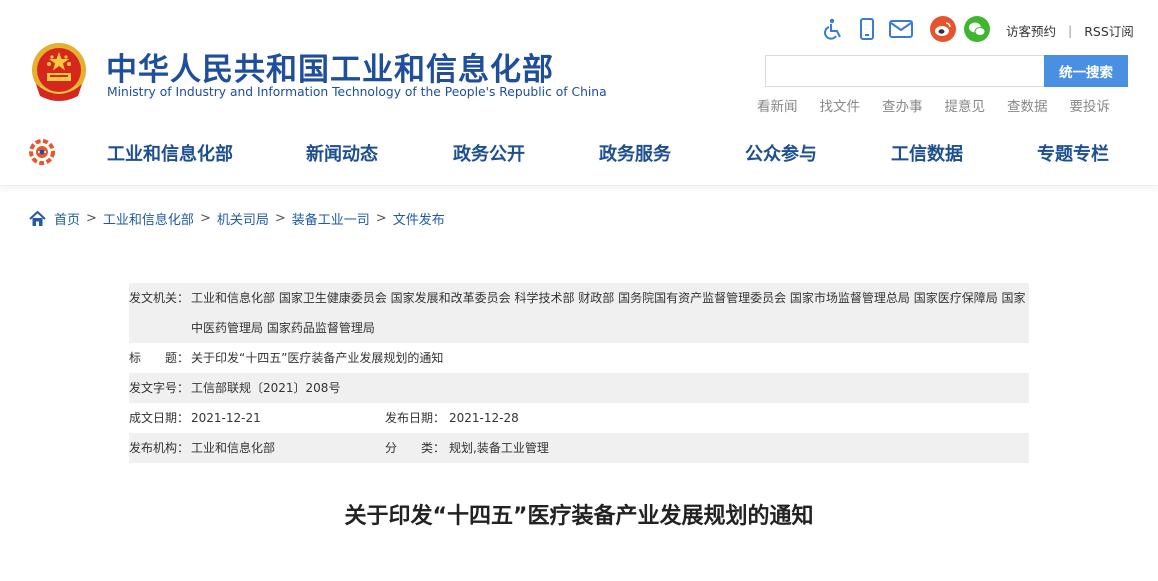  Describe the element at coordinates (67, 218) in the screenshot. I see `breadcrumb-home: 首页` at that location.